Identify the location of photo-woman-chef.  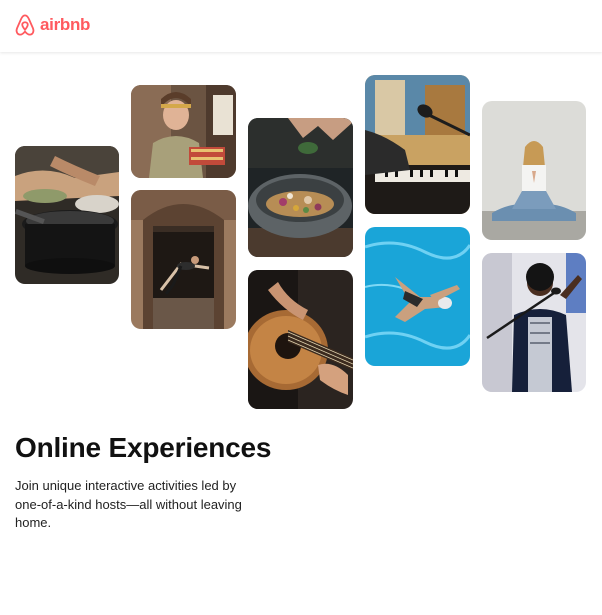
(183, 131).